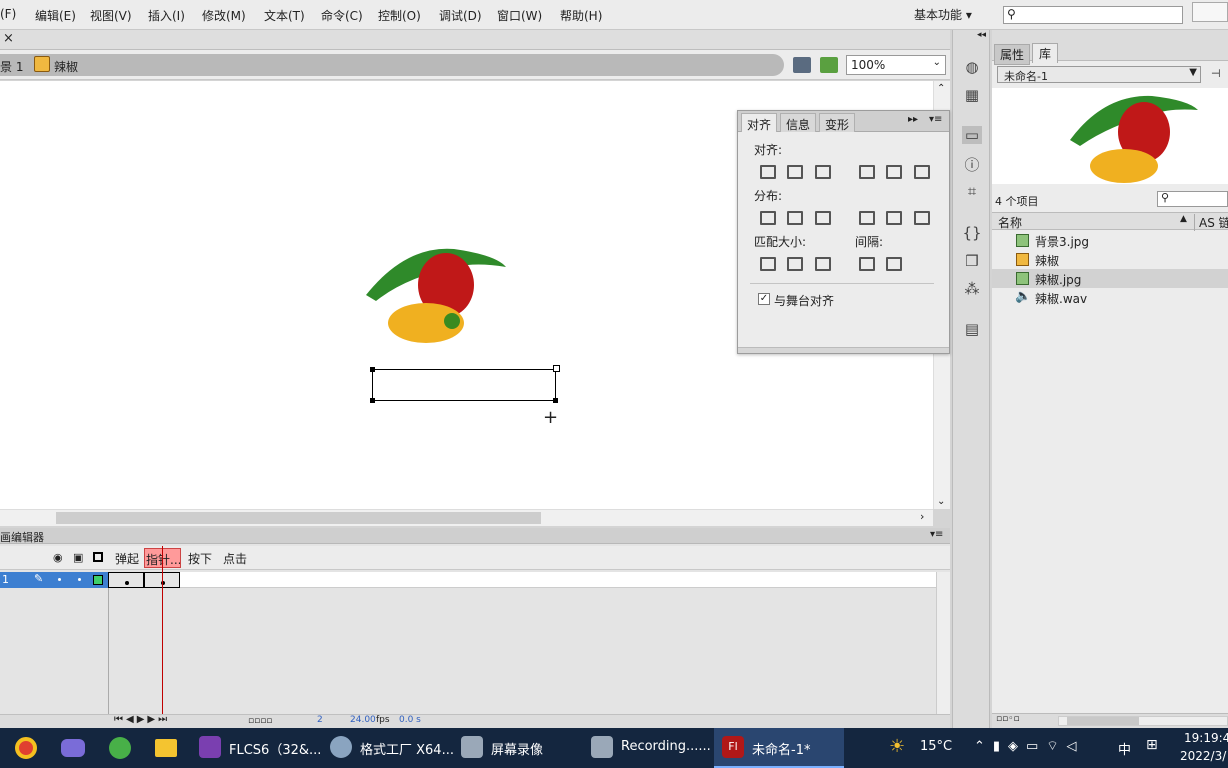 This screenshot has height=768, width=1228. I want to click on keyframe, so click(126, 580).